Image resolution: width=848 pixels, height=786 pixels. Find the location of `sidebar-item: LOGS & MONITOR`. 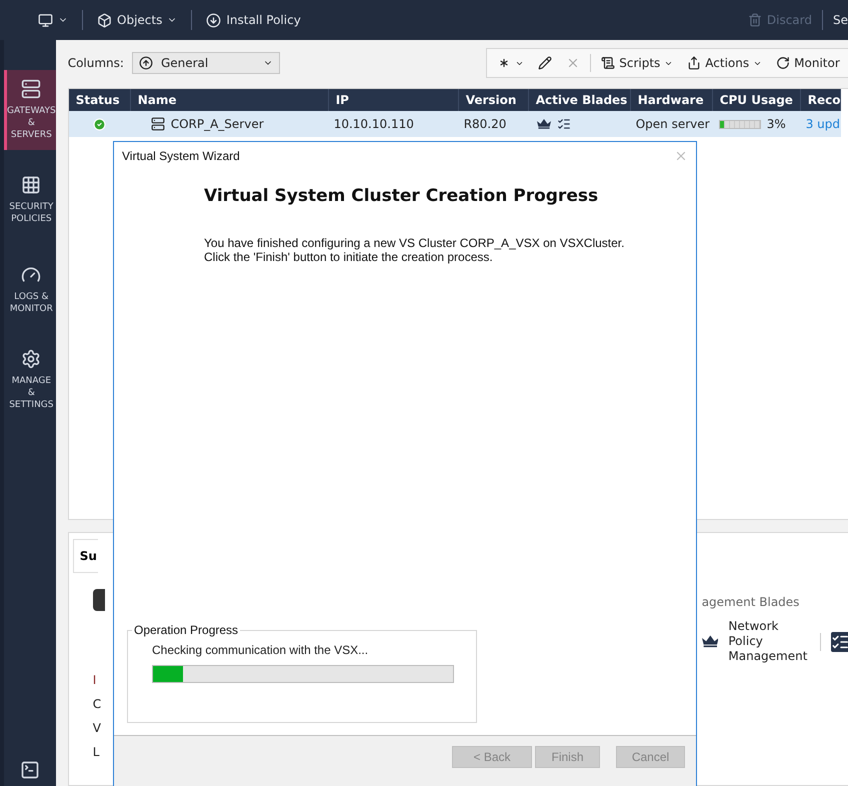

sidebar-item: LOGS & MONITOR is located at coordinates (30, 290).